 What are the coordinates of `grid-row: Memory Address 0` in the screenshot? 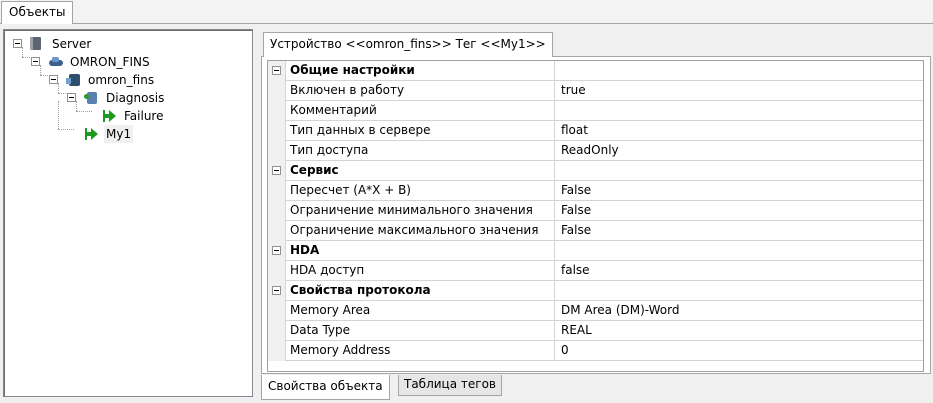 It's located at (595, 351).